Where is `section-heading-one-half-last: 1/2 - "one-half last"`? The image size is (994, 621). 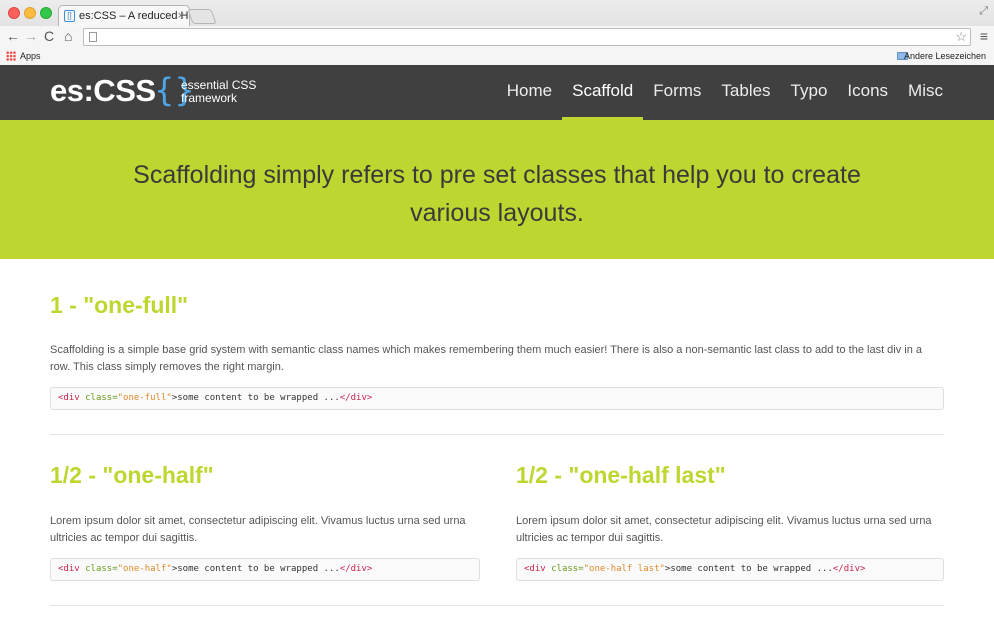
section-heading-one-half-last: 1/2 - "one-half last" is located at coordinates (621, 475).